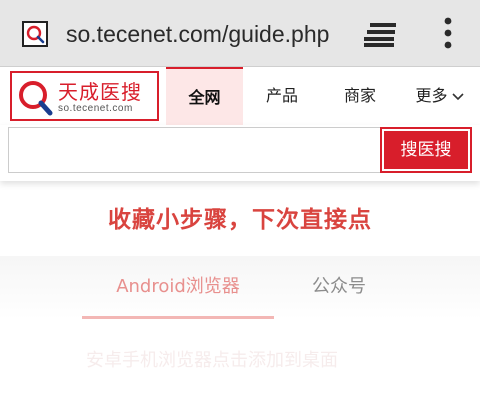 Image resolution: width=480 pixels, height=406 pixels. I want to click on tab-android-browser: Android浏览器, so click(178, 287).